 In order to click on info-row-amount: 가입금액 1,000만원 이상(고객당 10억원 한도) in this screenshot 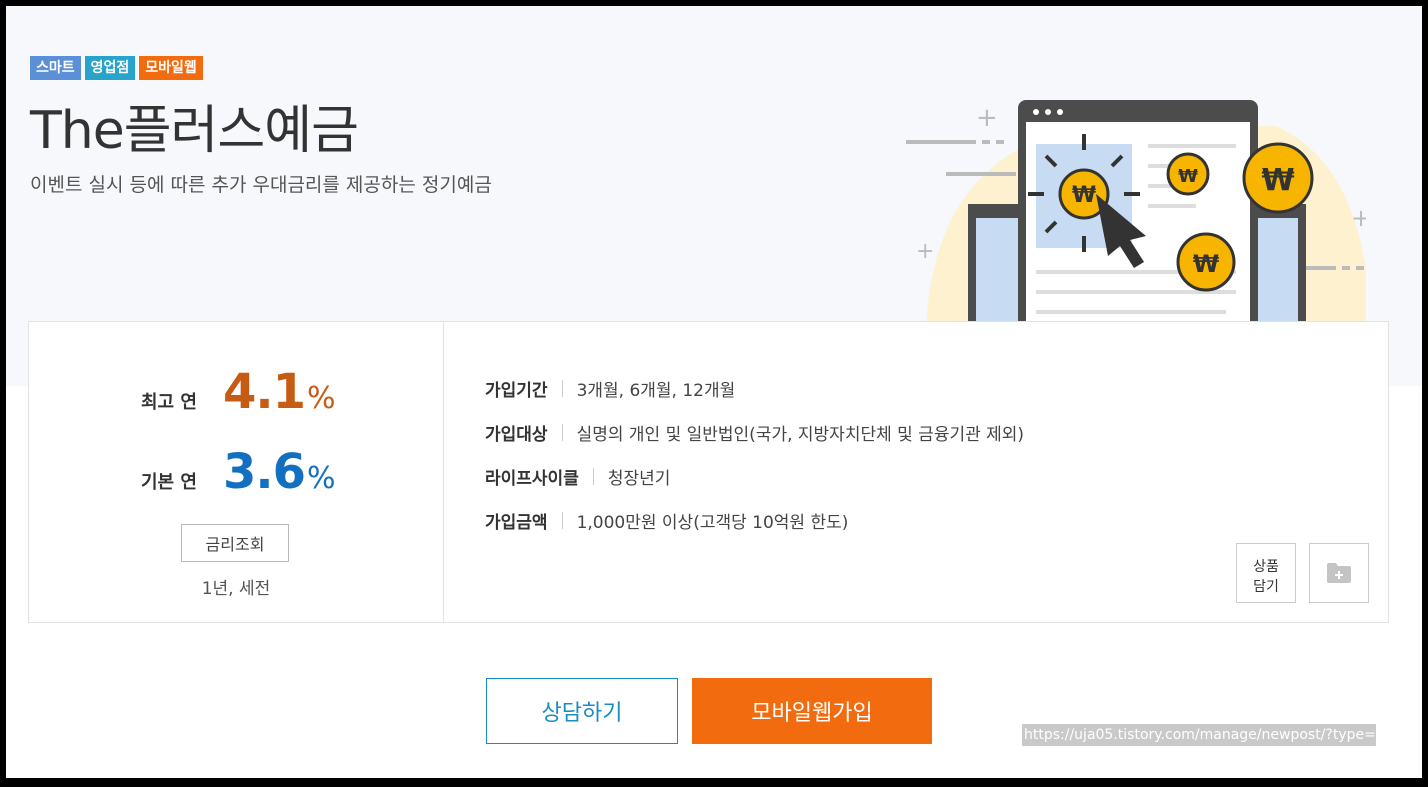, I will do `click(754, 520)`.